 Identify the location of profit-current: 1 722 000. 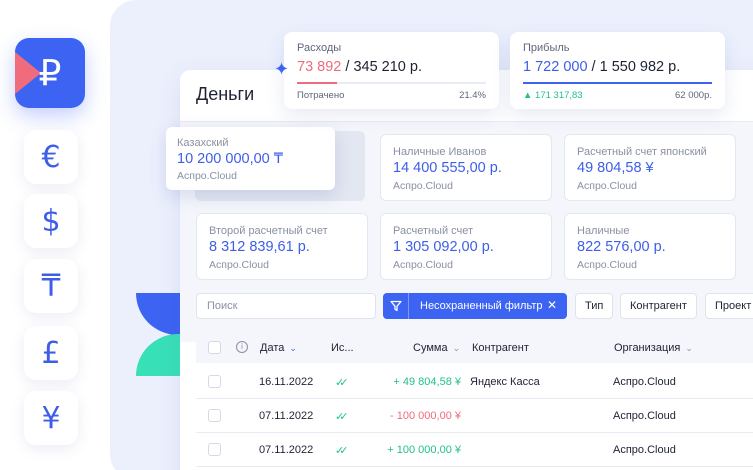
(555, 67).